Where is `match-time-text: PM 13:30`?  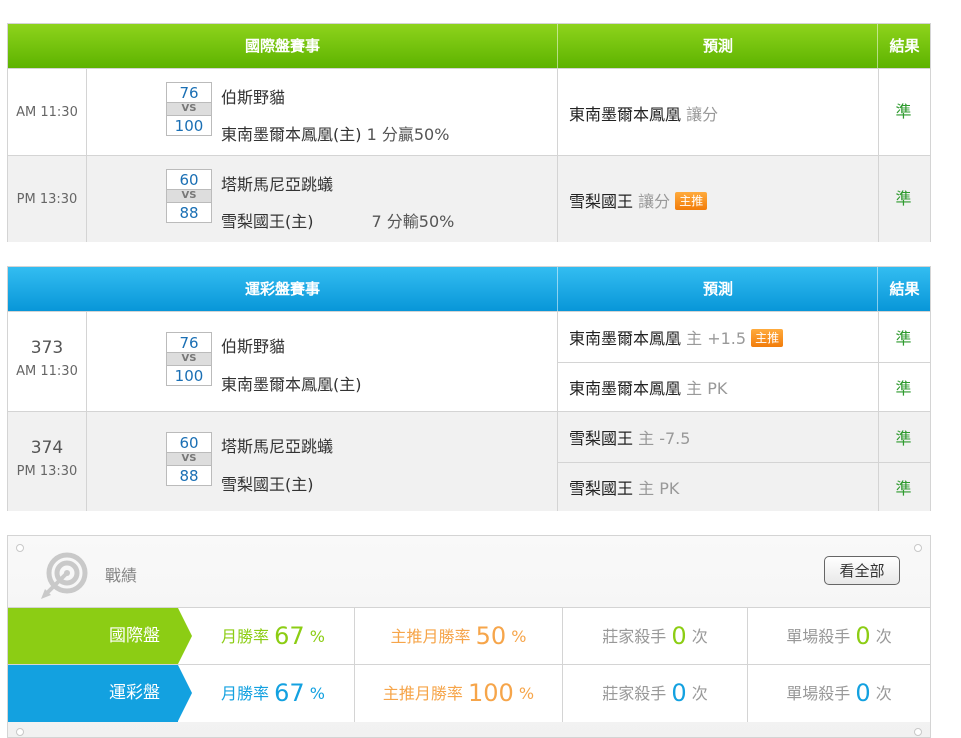 match-time-text: PM 13:30 is located at coordinates (47, 471).